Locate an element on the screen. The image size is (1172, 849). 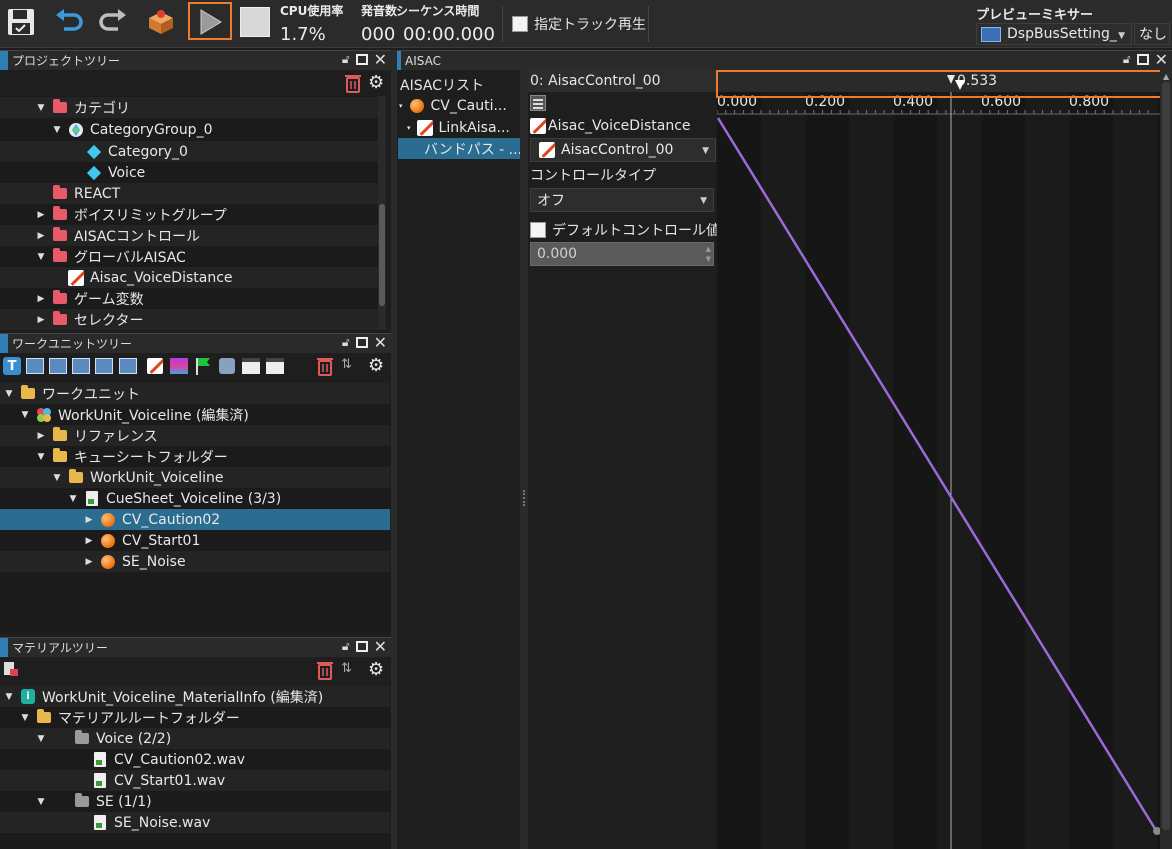
tree-row: Aisac_VoiceDistance is located at coordinates (189, 277).